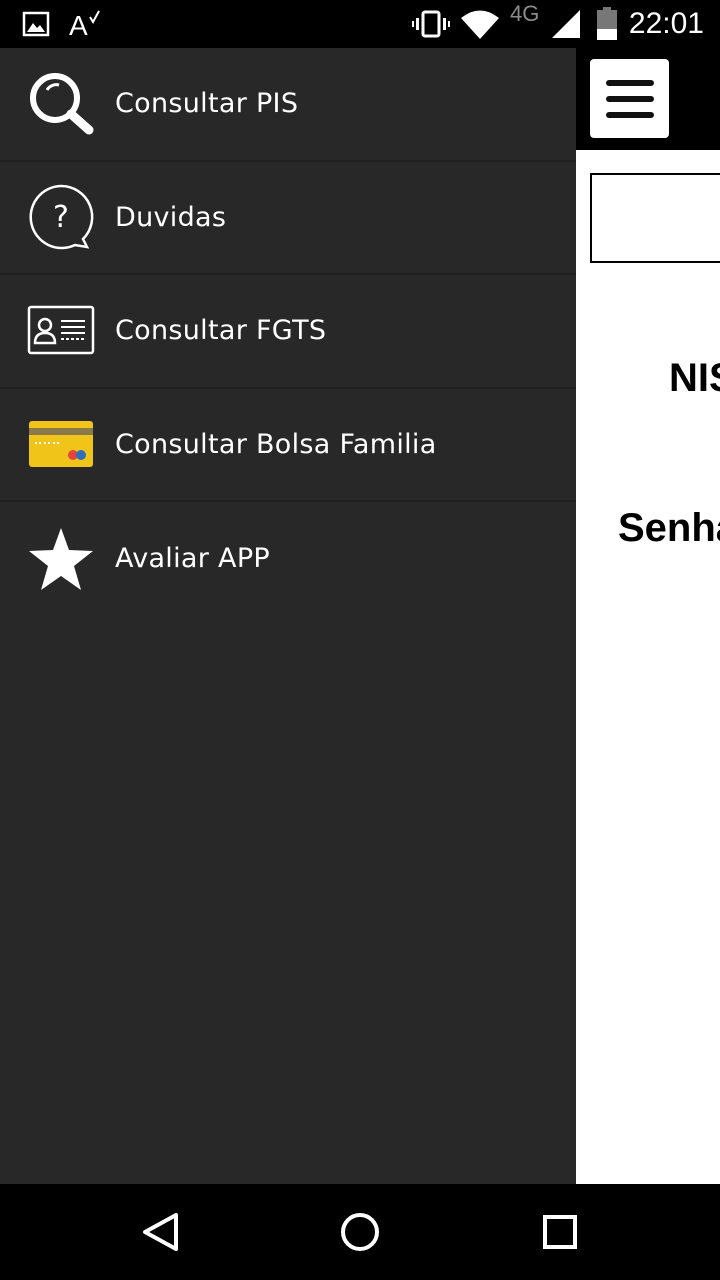 Image resolution: width=720 pixels, height=1280 pixels. What do you see at coordinates (525, 13) in the screenshot?
I see `network-type: 4G` at bounding box center [525, 13].